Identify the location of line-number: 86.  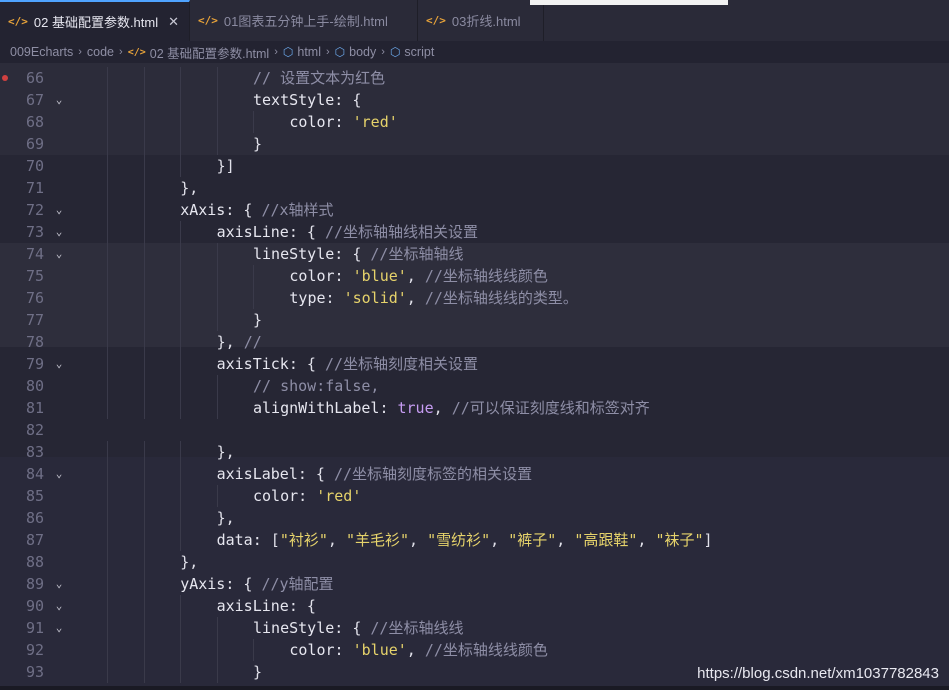
(34, 518).